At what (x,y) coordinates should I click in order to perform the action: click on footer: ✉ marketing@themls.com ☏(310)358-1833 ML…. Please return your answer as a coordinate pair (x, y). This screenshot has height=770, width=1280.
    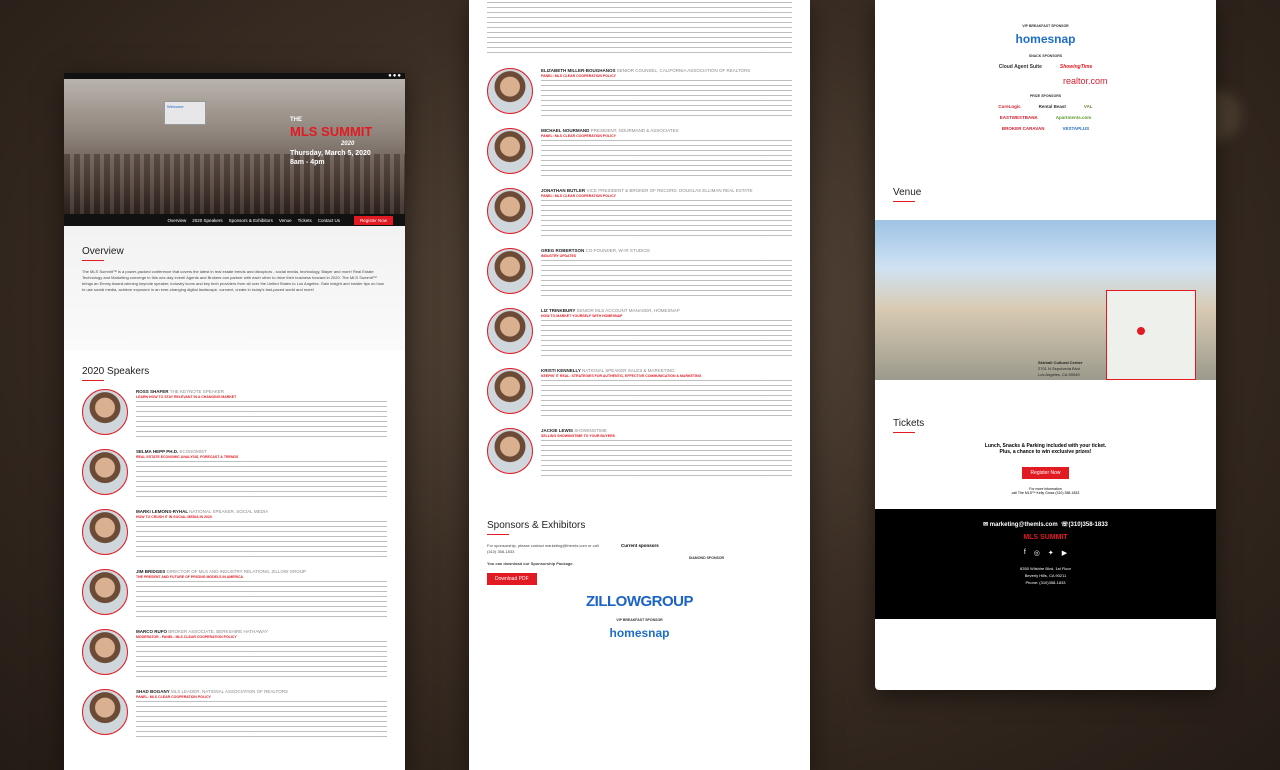
    Looking at the image, I should click on (1045, 564).